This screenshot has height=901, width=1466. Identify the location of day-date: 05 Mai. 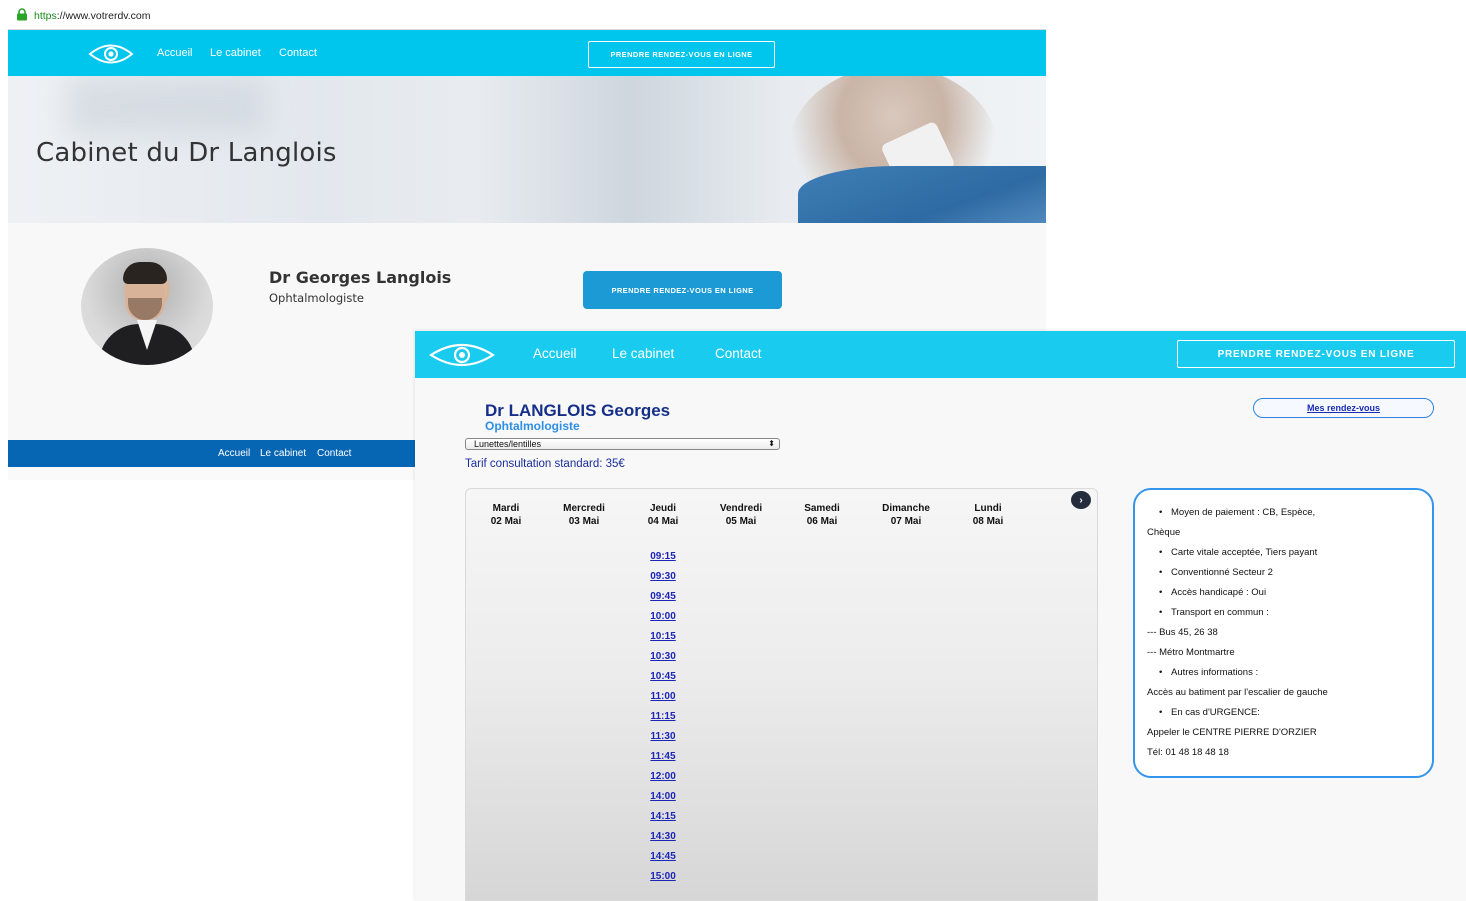
(741, 521).